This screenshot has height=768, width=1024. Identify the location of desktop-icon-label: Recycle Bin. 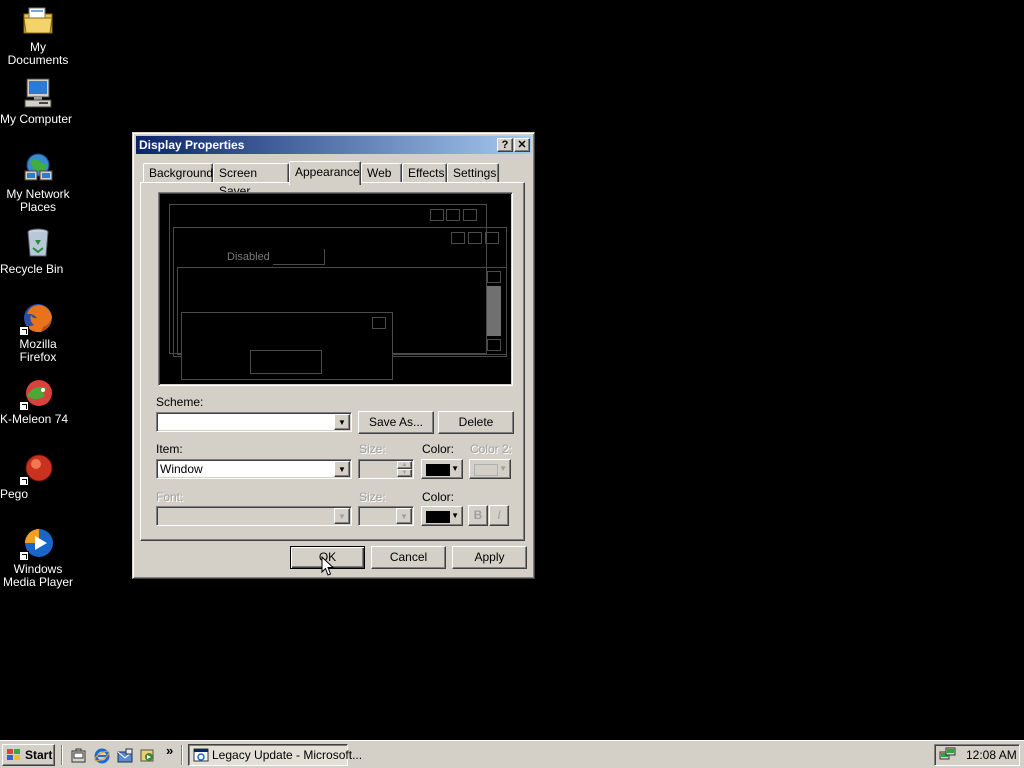
(32, 269).